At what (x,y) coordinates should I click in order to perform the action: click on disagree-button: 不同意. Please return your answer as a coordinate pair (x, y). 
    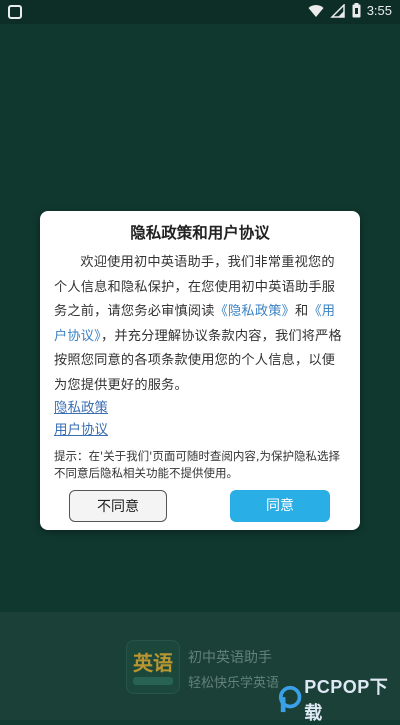
    Looking at the image, I should click on (118, 506).